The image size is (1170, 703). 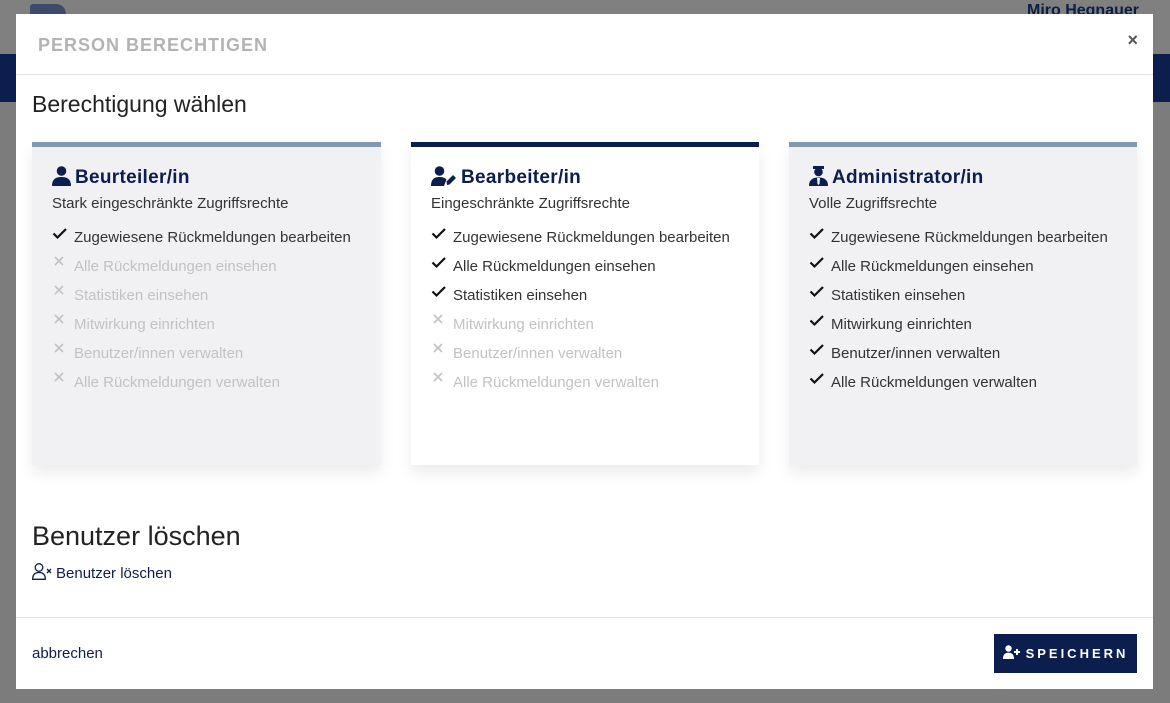 What do you see at coordinates (521, 177) in the screenshot?
I see `role-name: Bearbeiter/in` at bounding box center [521, 177].